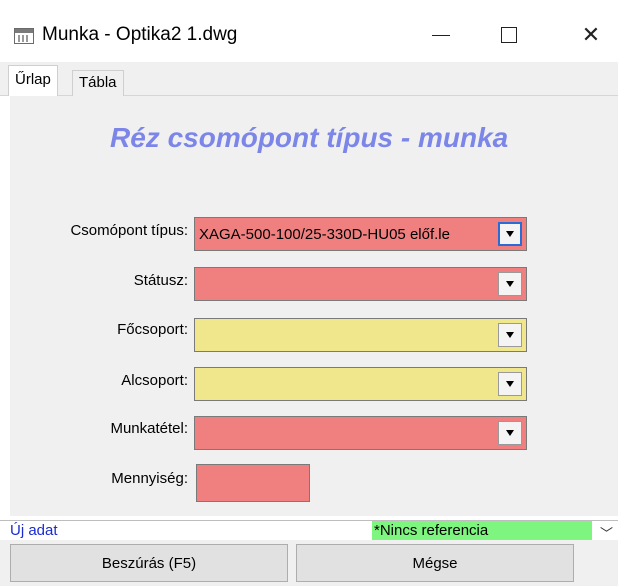 Image resolution: width=618 pixels, height=586 pixels. Describe the element at coordinates (360, 335) in the screenshot. I see `main-group-combo` at that location.